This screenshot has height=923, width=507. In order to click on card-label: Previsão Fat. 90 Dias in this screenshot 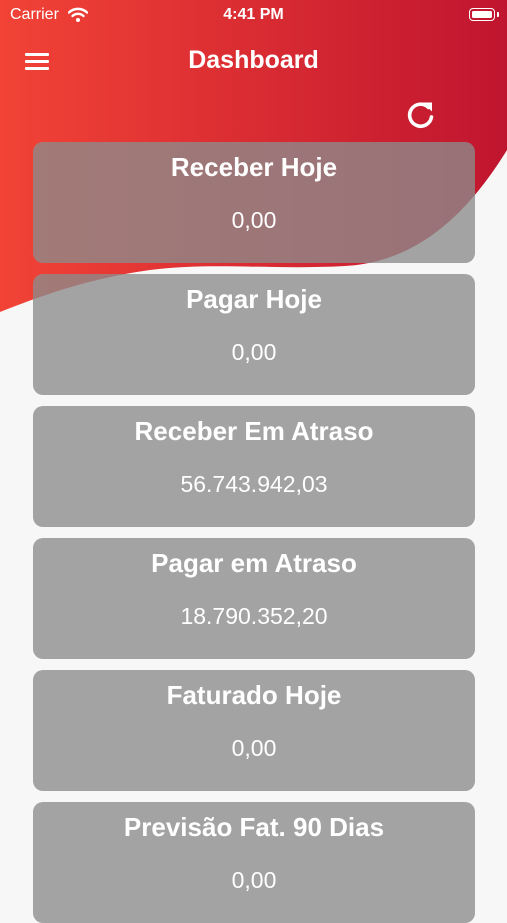, I will do `click(254, 827)`.